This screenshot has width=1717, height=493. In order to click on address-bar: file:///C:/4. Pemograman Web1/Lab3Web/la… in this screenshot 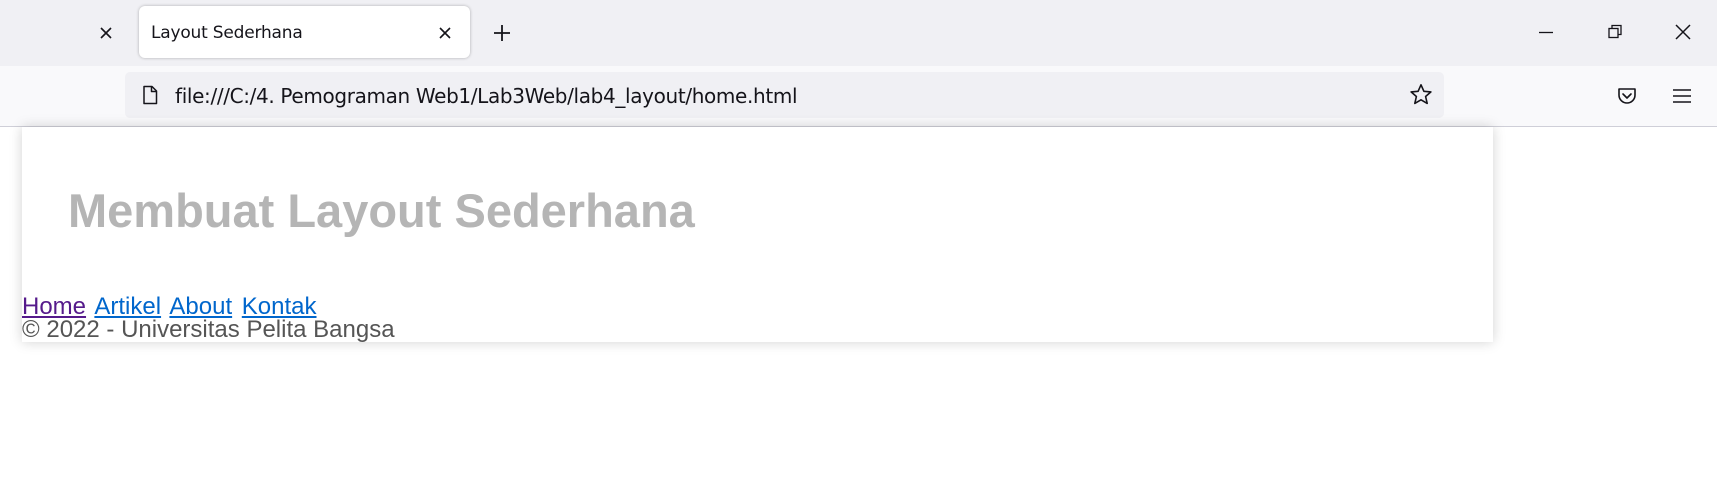, I will do `click(784, 95)`.